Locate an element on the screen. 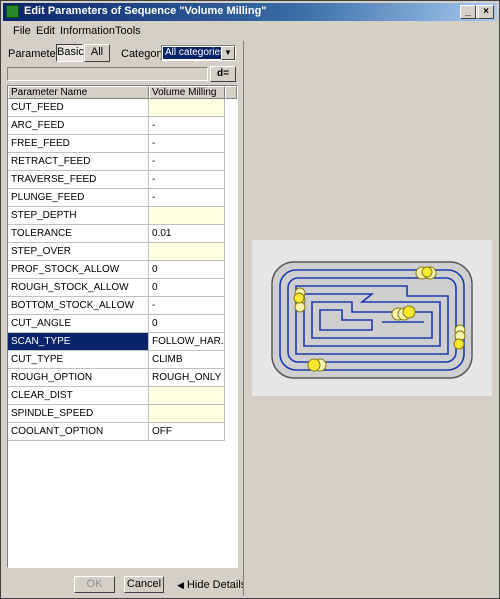 Image resolution: width=500 pixels, height=599 pixels. table-row: RETRACT_FEED - is located at coordinates (116, 162).